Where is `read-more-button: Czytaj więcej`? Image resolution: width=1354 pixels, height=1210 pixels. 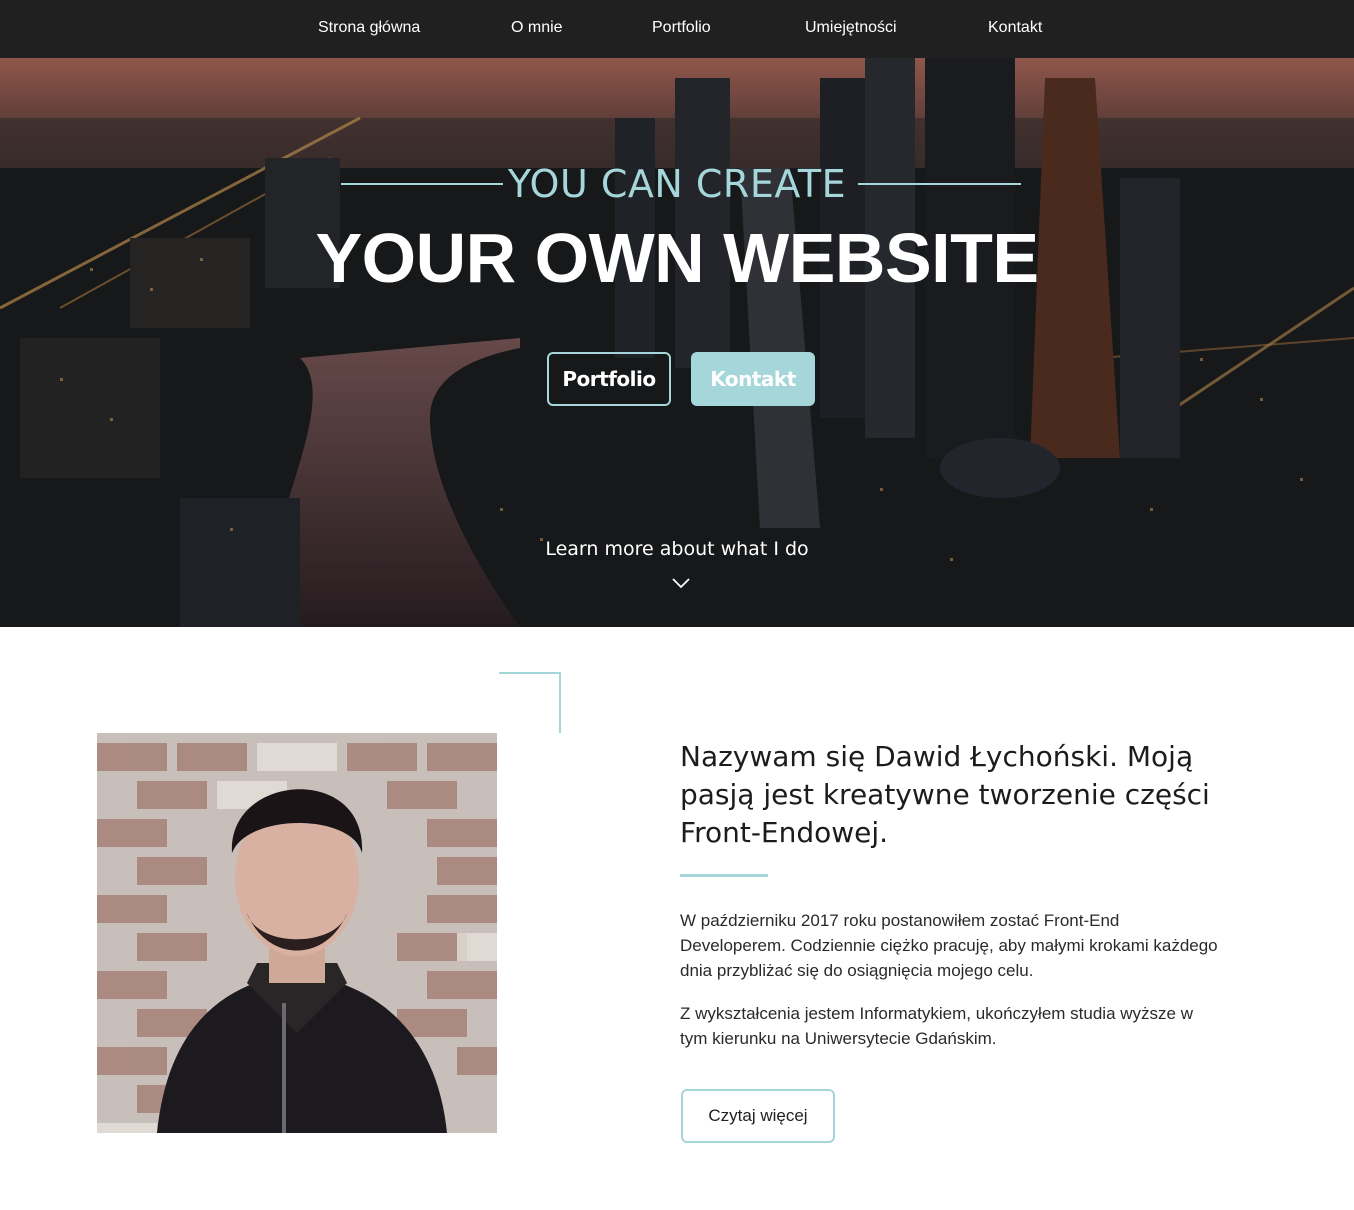 read-more-button: Czytaj więcej is located at coordinates (758, 1116).